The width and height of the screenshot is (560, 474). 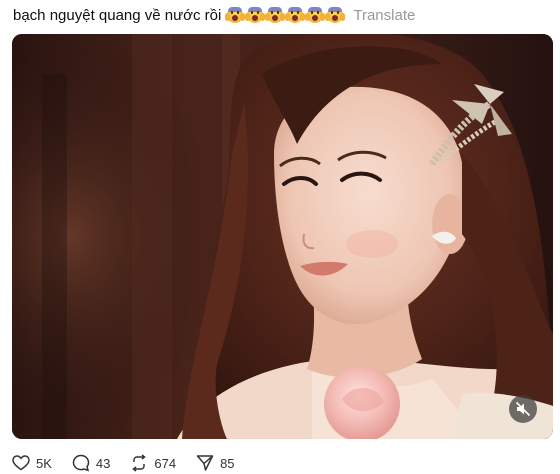 I want to click on repost-button: 674, so click(x=153, y=463).